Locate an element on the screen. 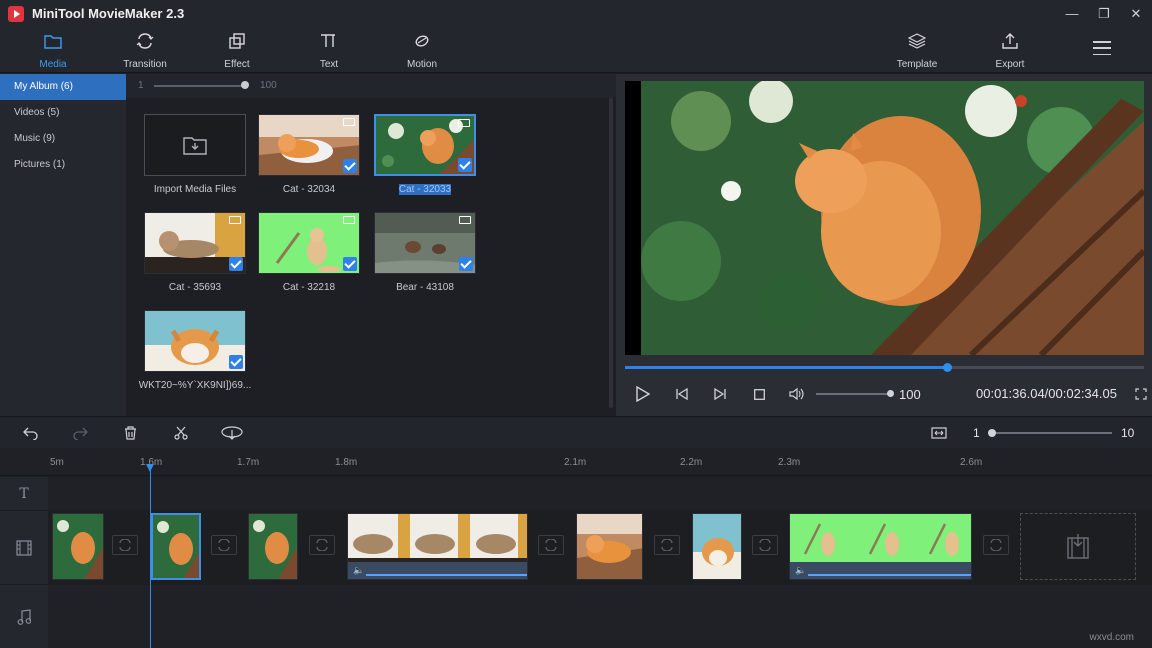  media-item: Cat - 32034 is located at coordinates (309, 154).